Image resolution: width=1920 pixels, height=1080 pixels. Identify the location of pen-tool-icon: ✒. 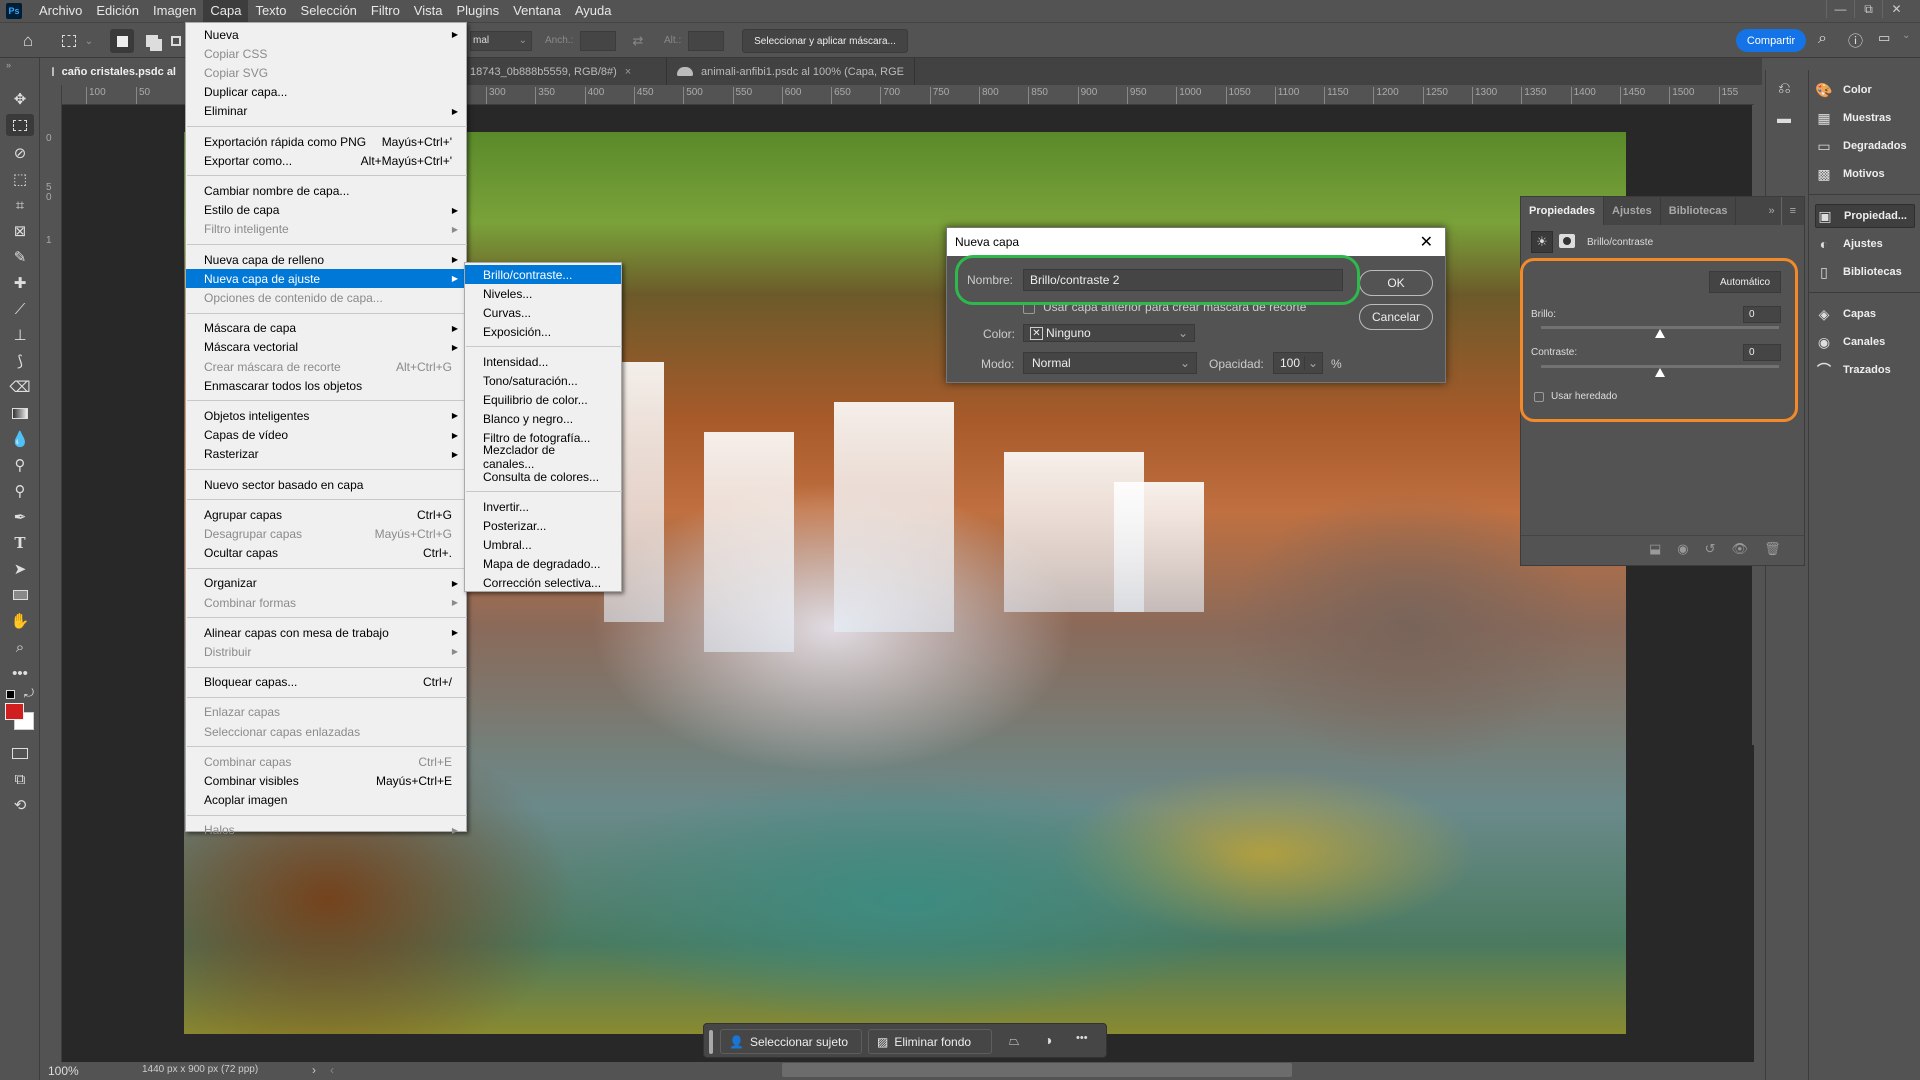
(20, 517).